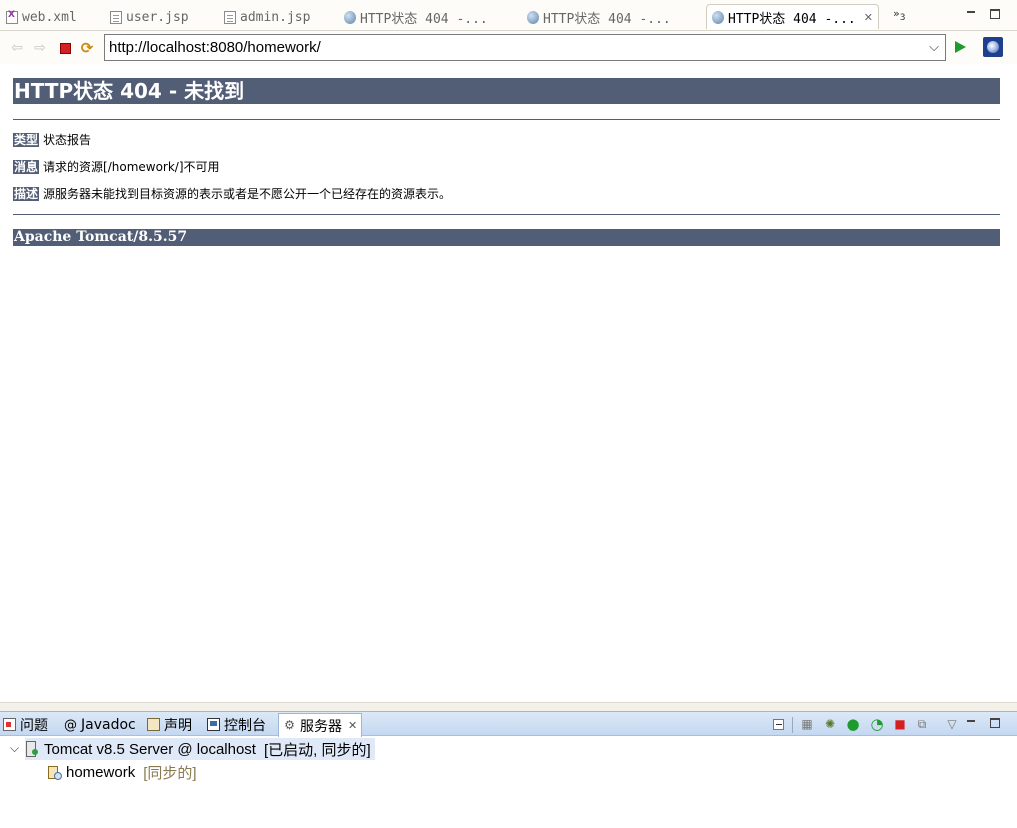  I want to click on message-label: 消息, so click(26, 167).